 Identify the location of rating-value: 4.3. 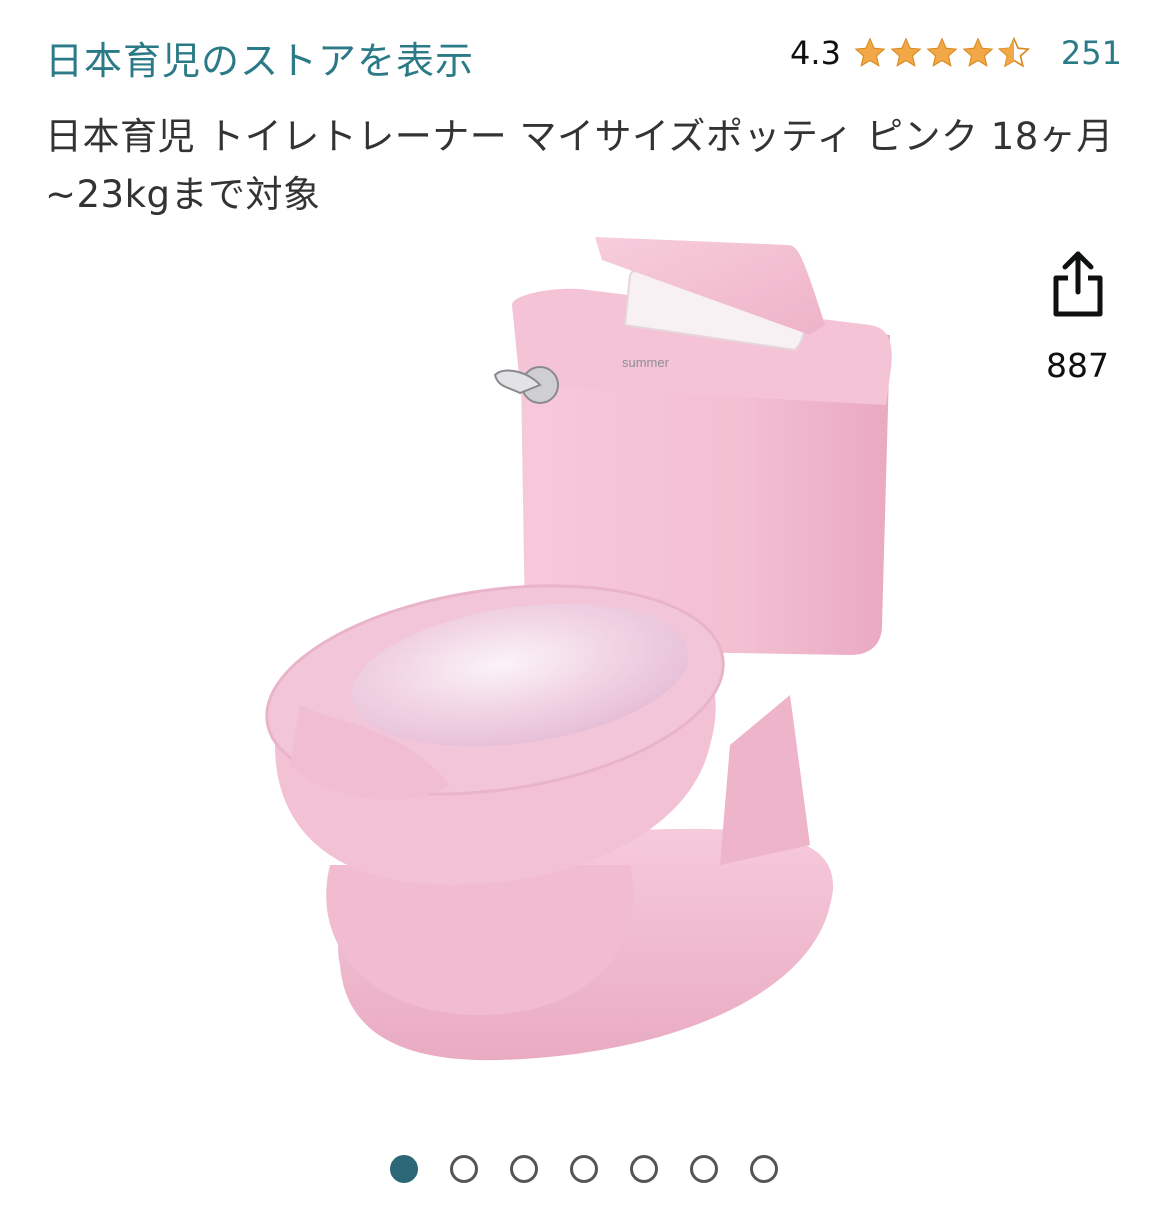
(815, 53).